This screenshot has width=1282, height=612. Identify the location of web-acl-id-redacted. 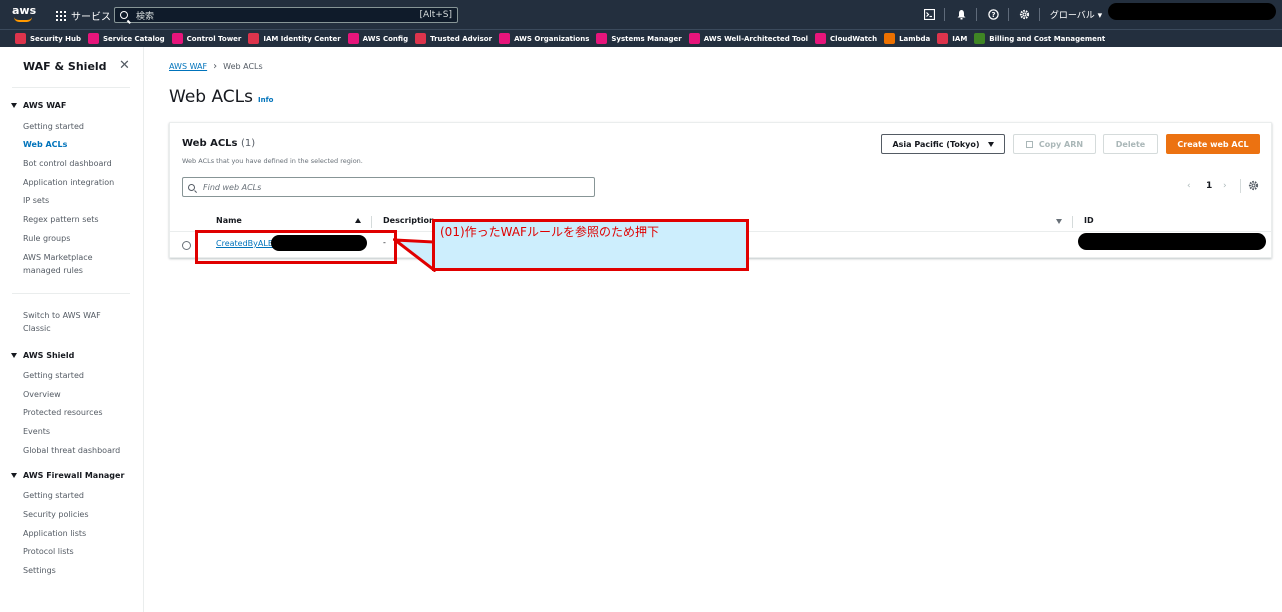
(1172, 241).